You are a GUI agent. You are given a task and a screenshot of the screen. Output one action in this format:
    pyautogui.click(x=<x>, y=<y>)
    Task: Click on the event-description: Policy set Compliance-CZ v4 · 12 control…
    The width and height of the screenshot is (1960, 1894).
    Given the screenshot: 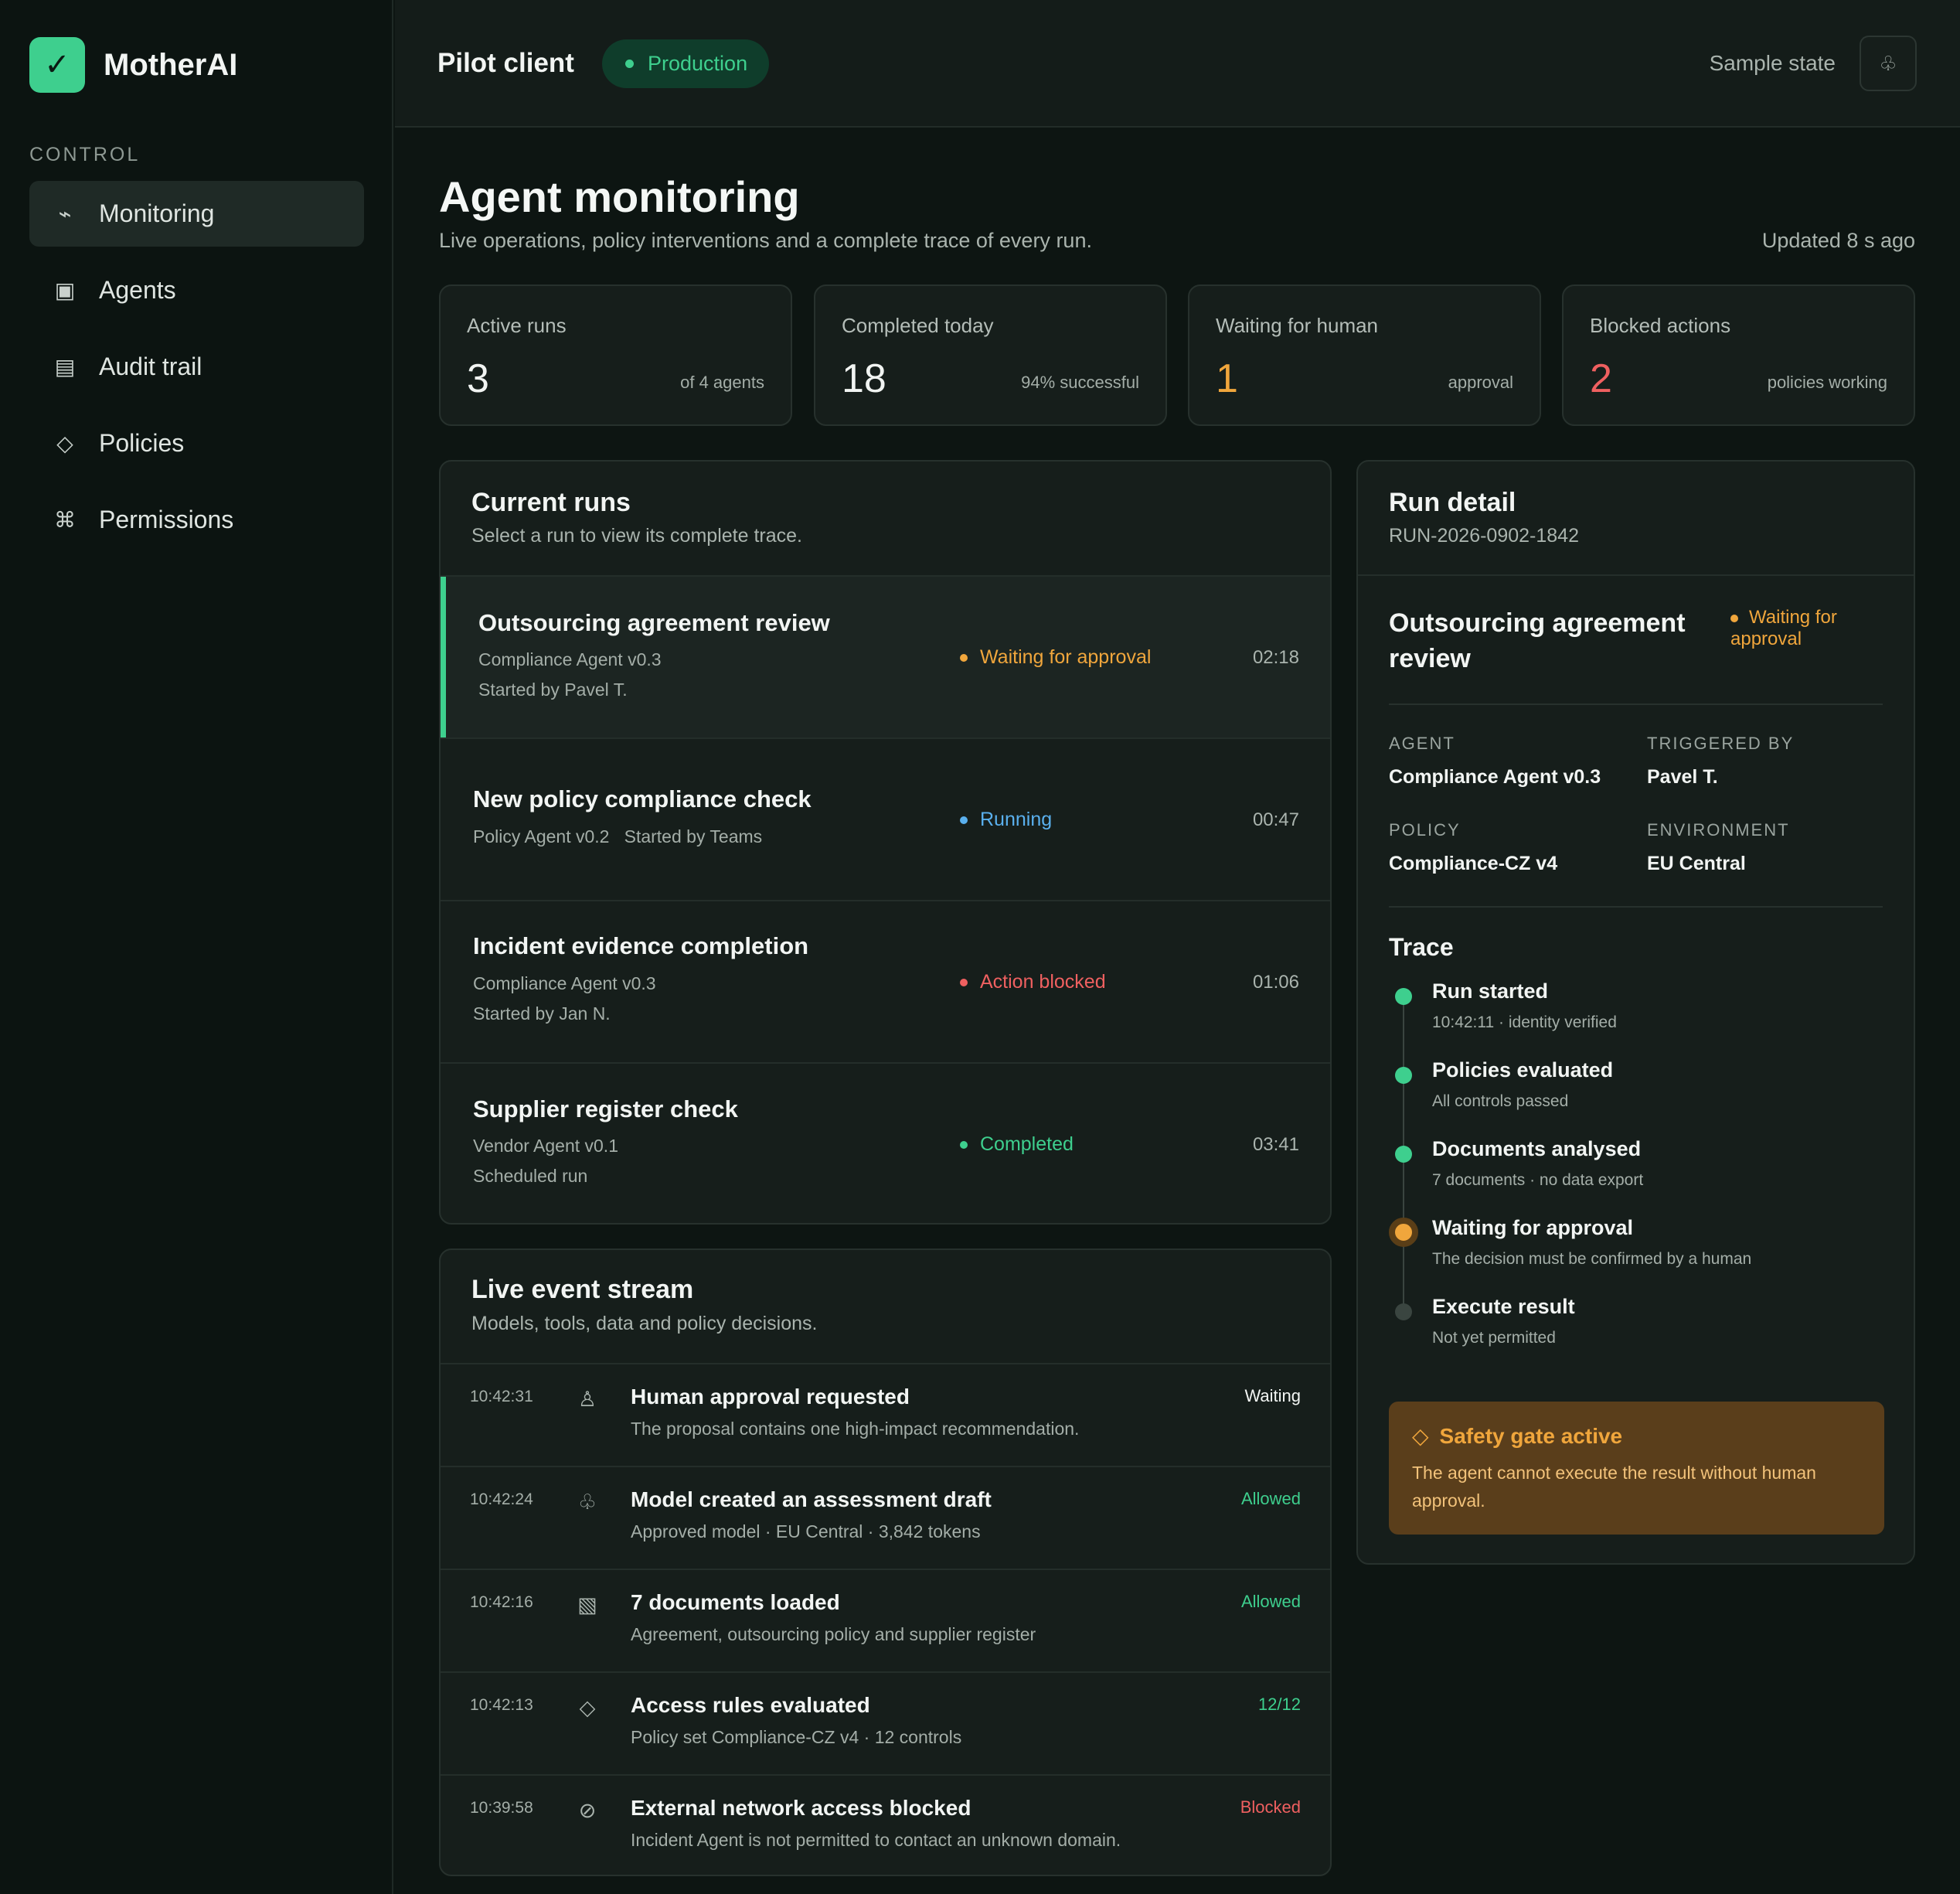 What is the action you would take?
    pyautogui.click(x=796, y=1737)
    